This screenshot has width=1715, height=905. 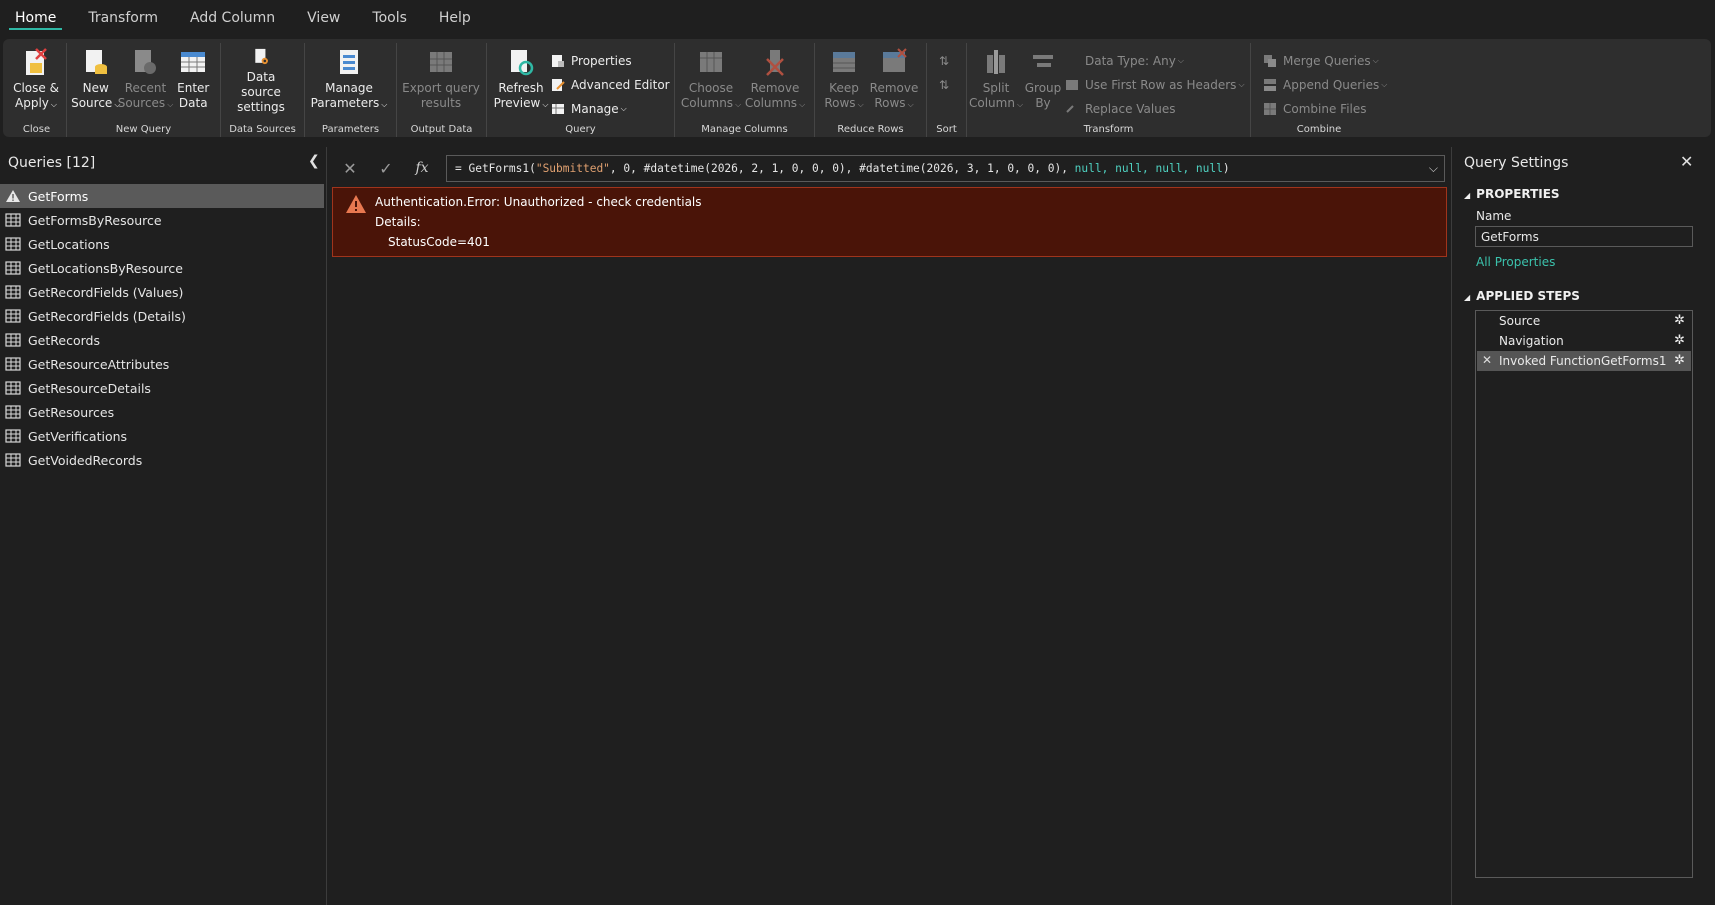 What do you see at coordinates (711, 79) in the screenshot?
I see `choose-columns-button: Choose Columns ⌵` at bounding box center [711, 79].